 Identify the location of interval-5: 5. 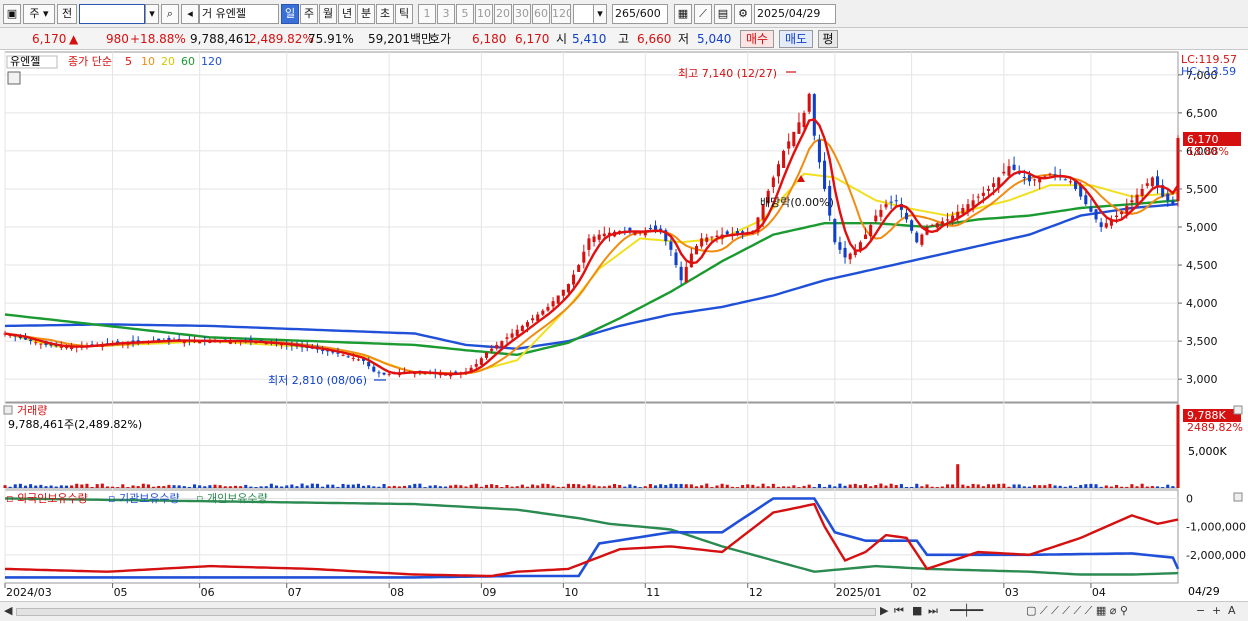
(465, 14).